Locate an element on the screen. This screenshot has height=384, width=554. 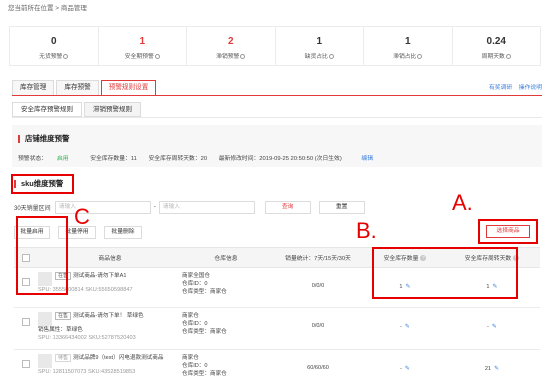
product-name: 测试商品-请勿下单A1 is located at coordinates (99, 276).